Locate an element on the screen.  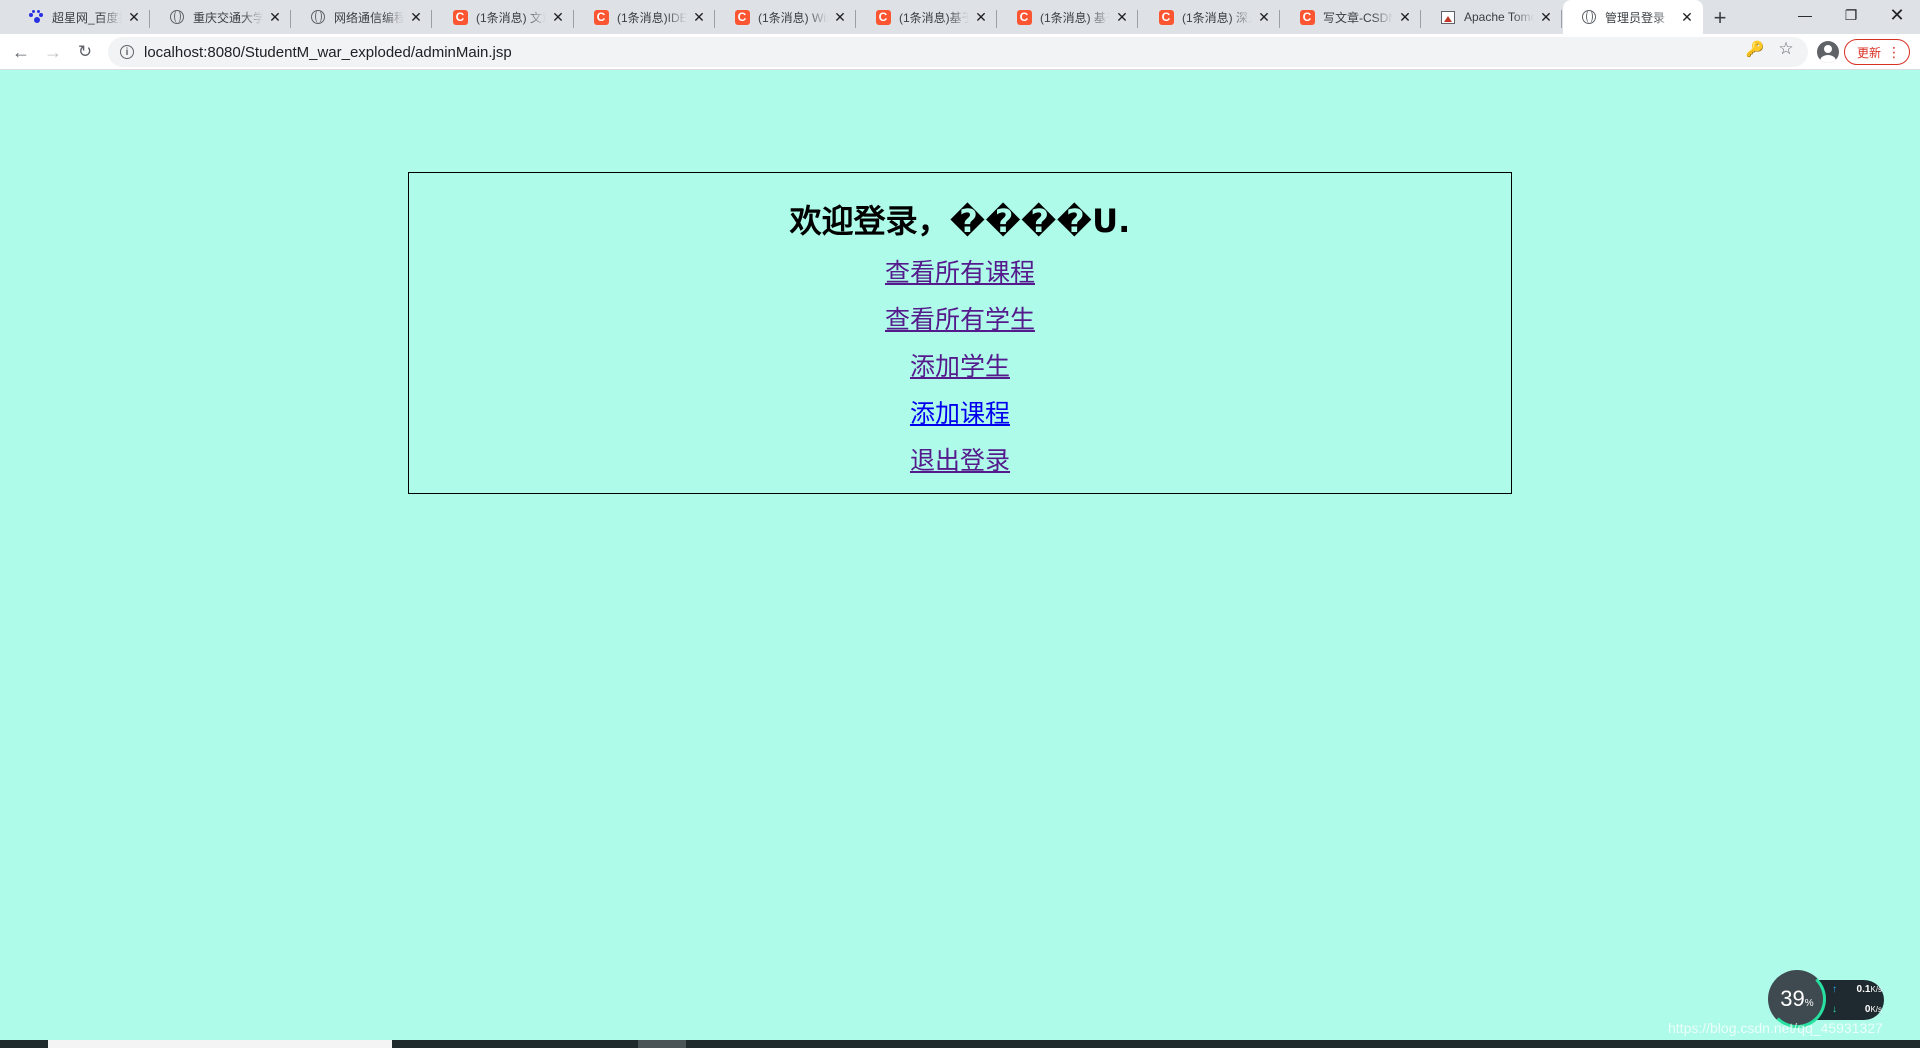
upload-unit: K/s is located at coordinates (1876, 989).